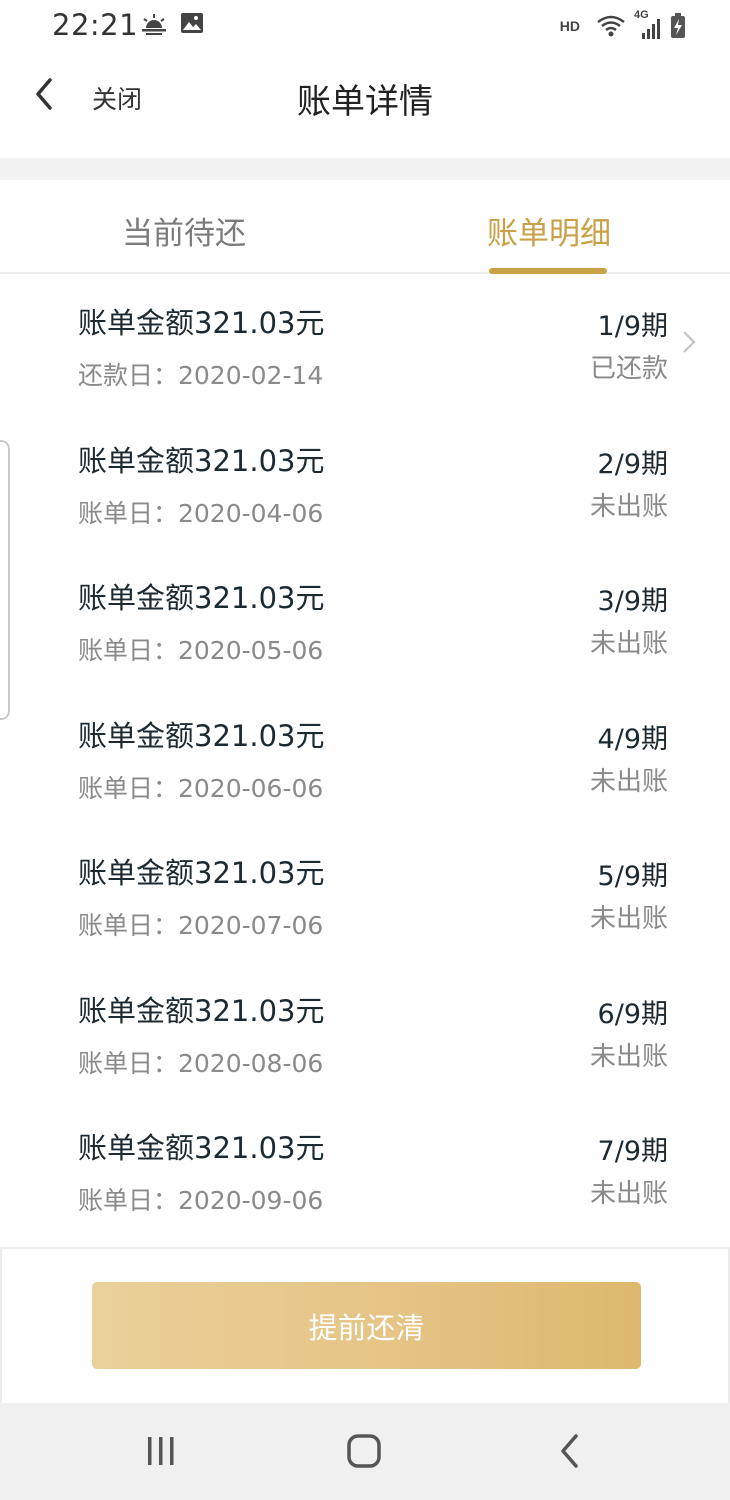  What do you see at coordinates (632, 464) in the screenshot?
I see `bill-period: 2/9期` at bounding box center [632, 464].